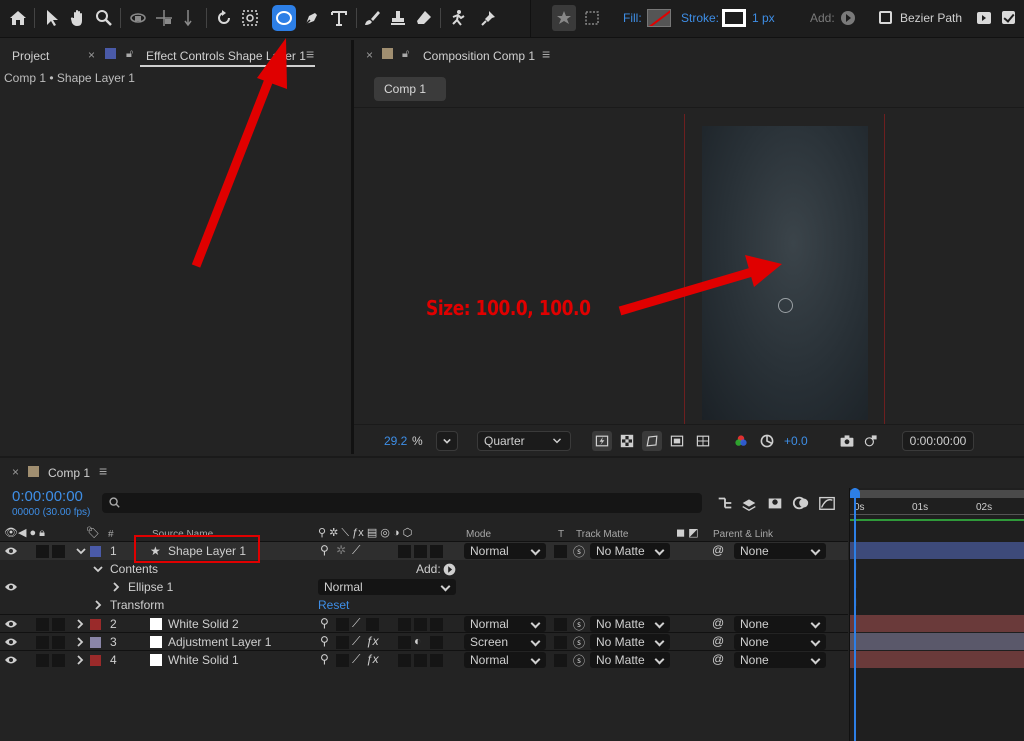  What do you see at coordinates (741, 441) in the screenshot?
I see `channel-icon` at bounding box center [741, 441].